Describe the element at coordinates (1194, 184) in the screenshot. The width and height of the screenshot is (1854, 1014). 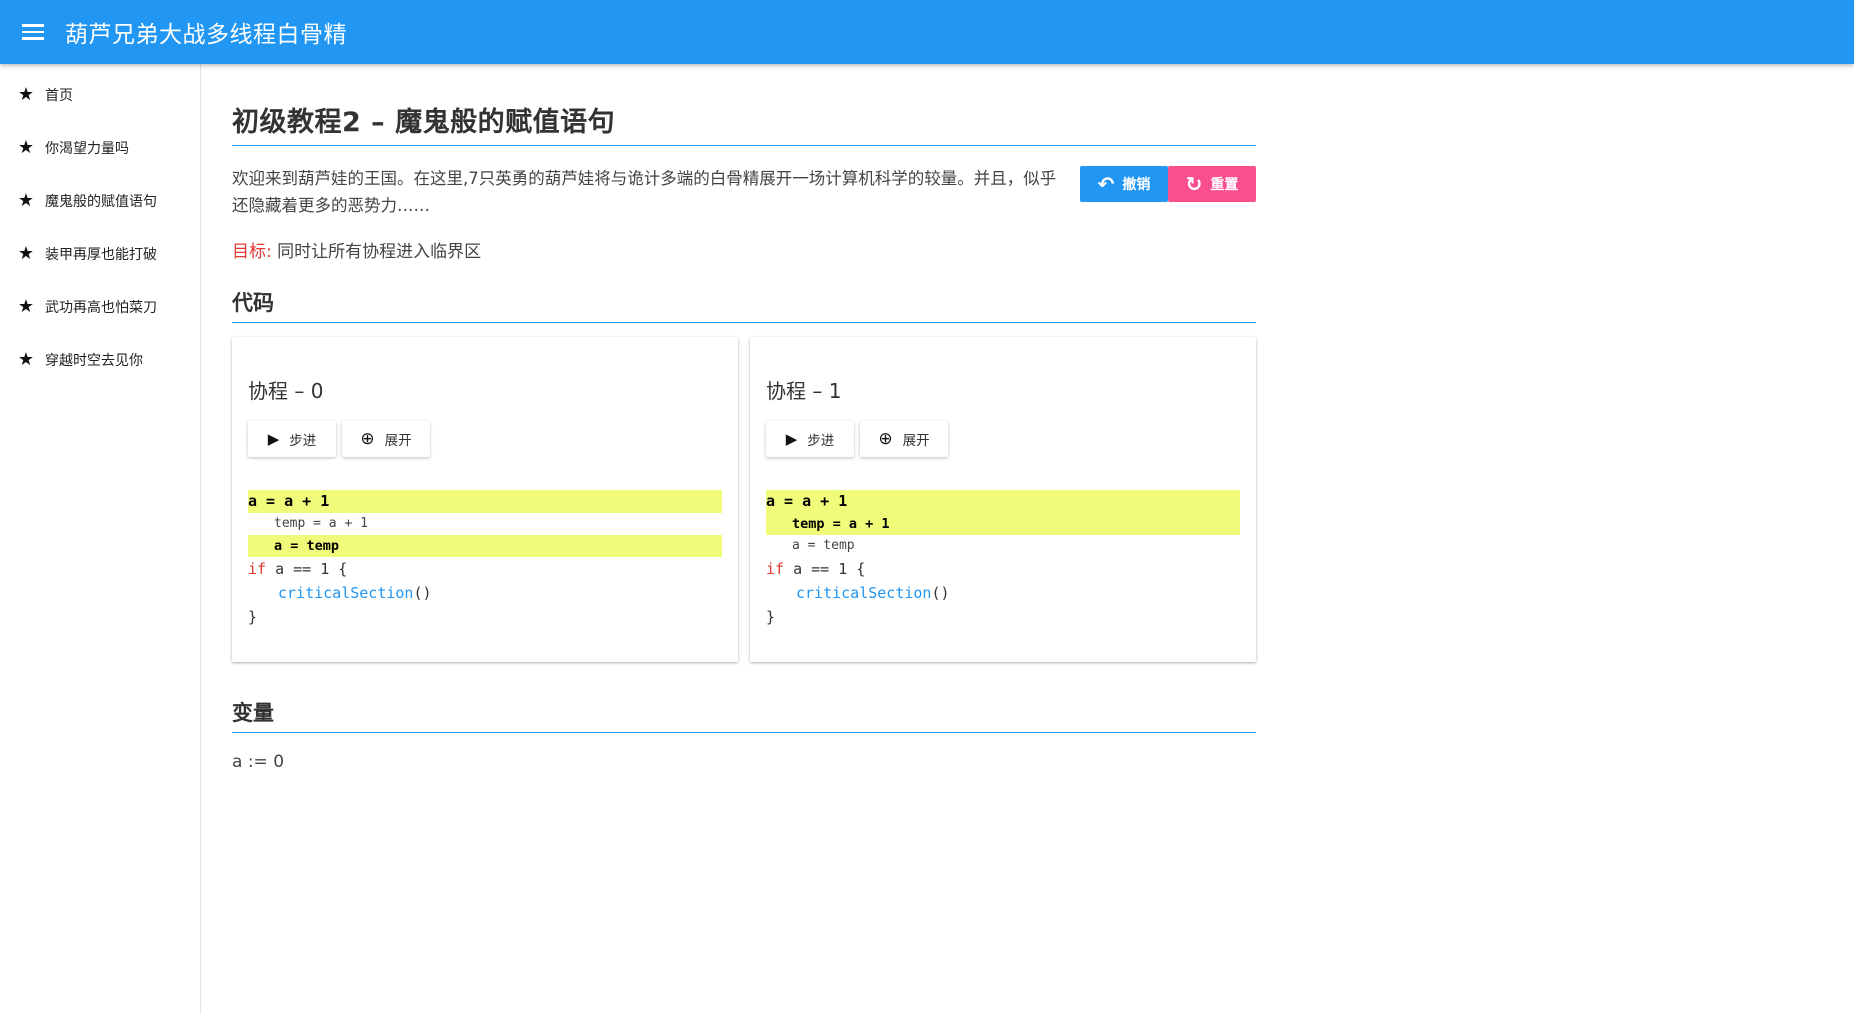
I see `refresh-icon: ↻` at that location.